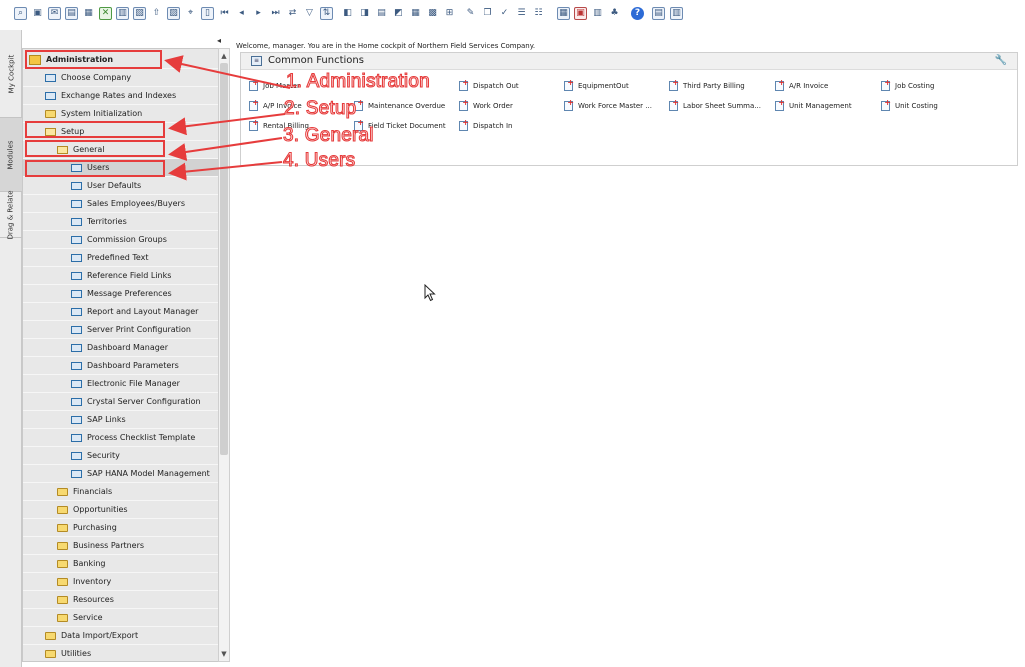 The height and width of the screenshot is (667, 1025). Describe the element at coordinates (449, 13) in the screenshot. I see `settings-icon: ⊞` at that location.